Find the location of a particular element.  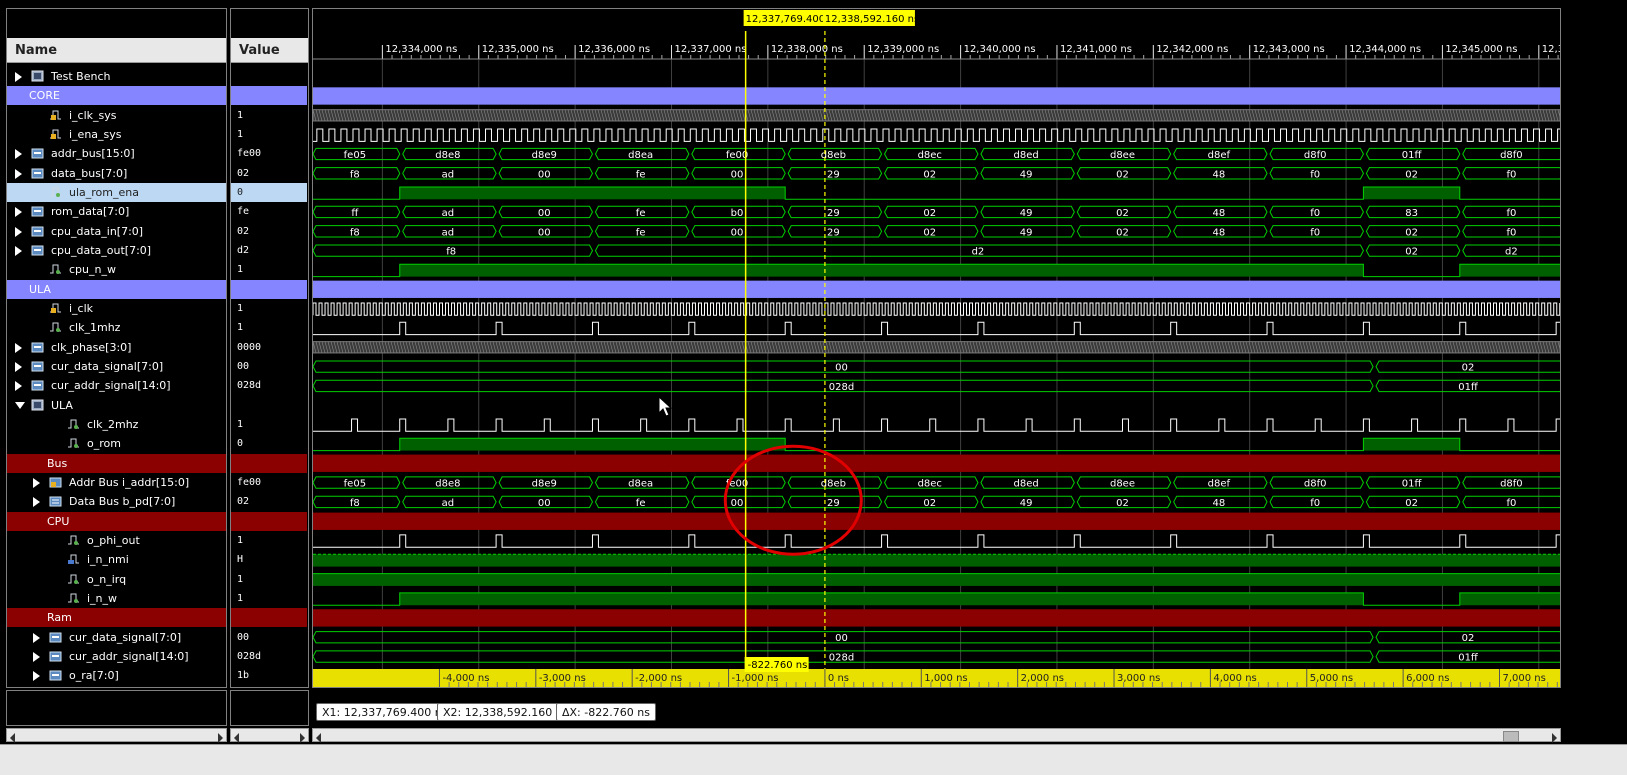

expanded-arrow-icon is located at coordinates (20, 405).